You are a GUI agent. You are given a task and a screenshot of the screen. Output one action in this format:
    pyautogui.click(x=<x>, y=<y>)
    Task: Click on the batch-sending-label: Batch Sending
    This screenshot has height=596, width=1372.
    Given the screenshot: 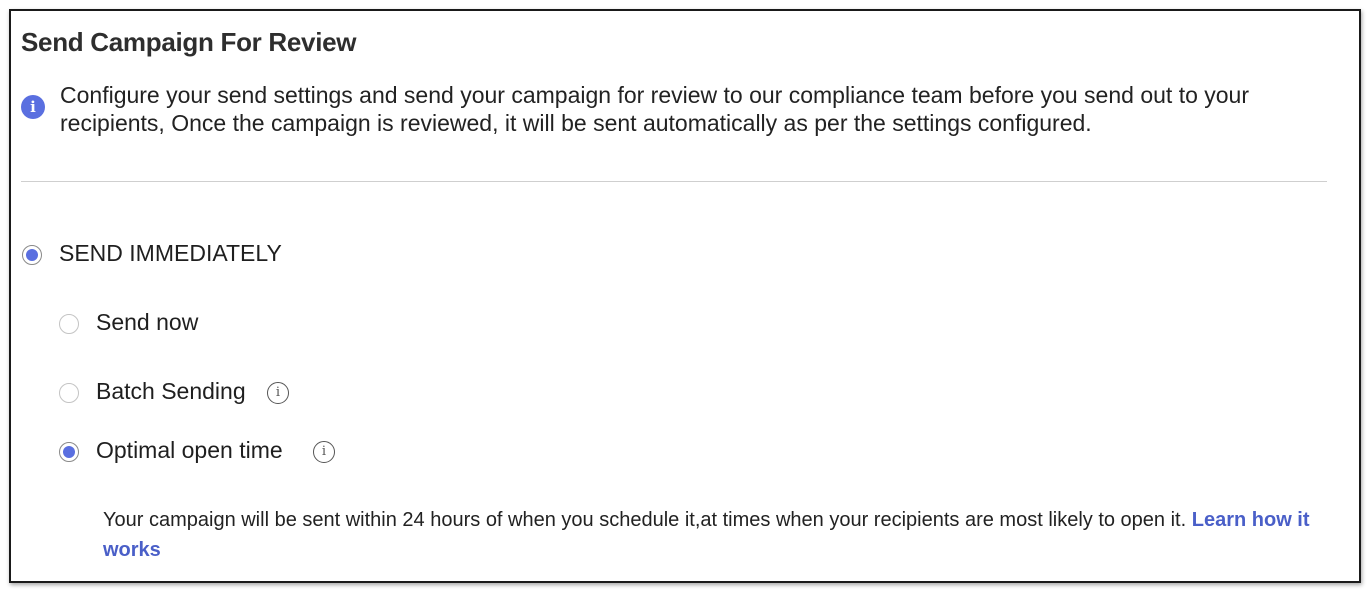 What is the action you would take?
    pyautogui.click(x=171, y=391)
    